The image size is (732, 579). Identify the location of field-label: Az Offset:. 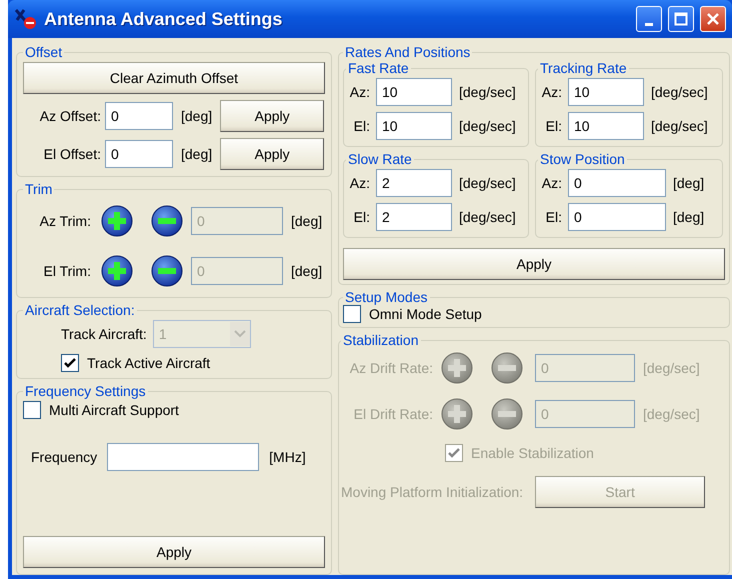
(69, 116).